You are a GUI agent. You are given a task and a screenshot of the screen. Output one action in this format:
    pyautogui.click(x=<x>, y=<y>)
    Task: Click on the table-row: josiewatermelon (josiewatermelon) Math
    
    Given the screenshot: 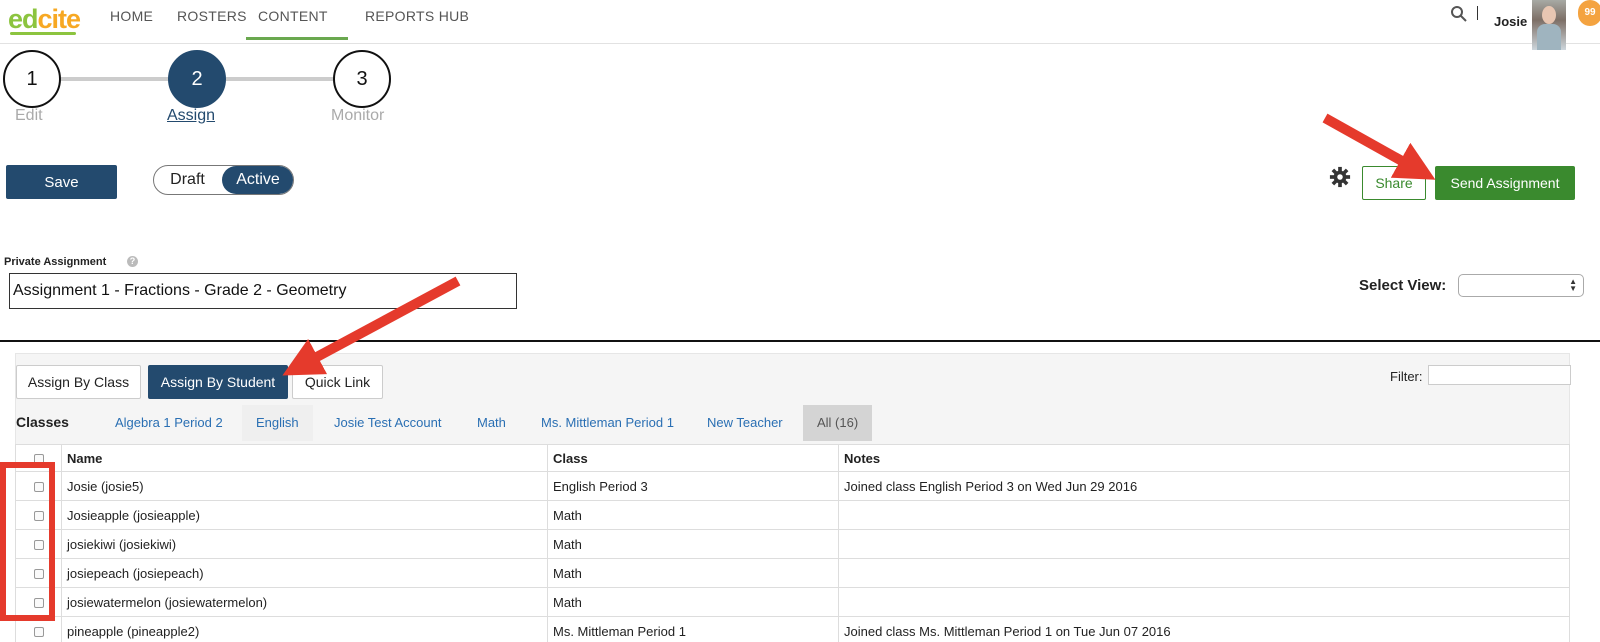 What is the action you would take?
    pyautogui.click(x=792, y=602)
    